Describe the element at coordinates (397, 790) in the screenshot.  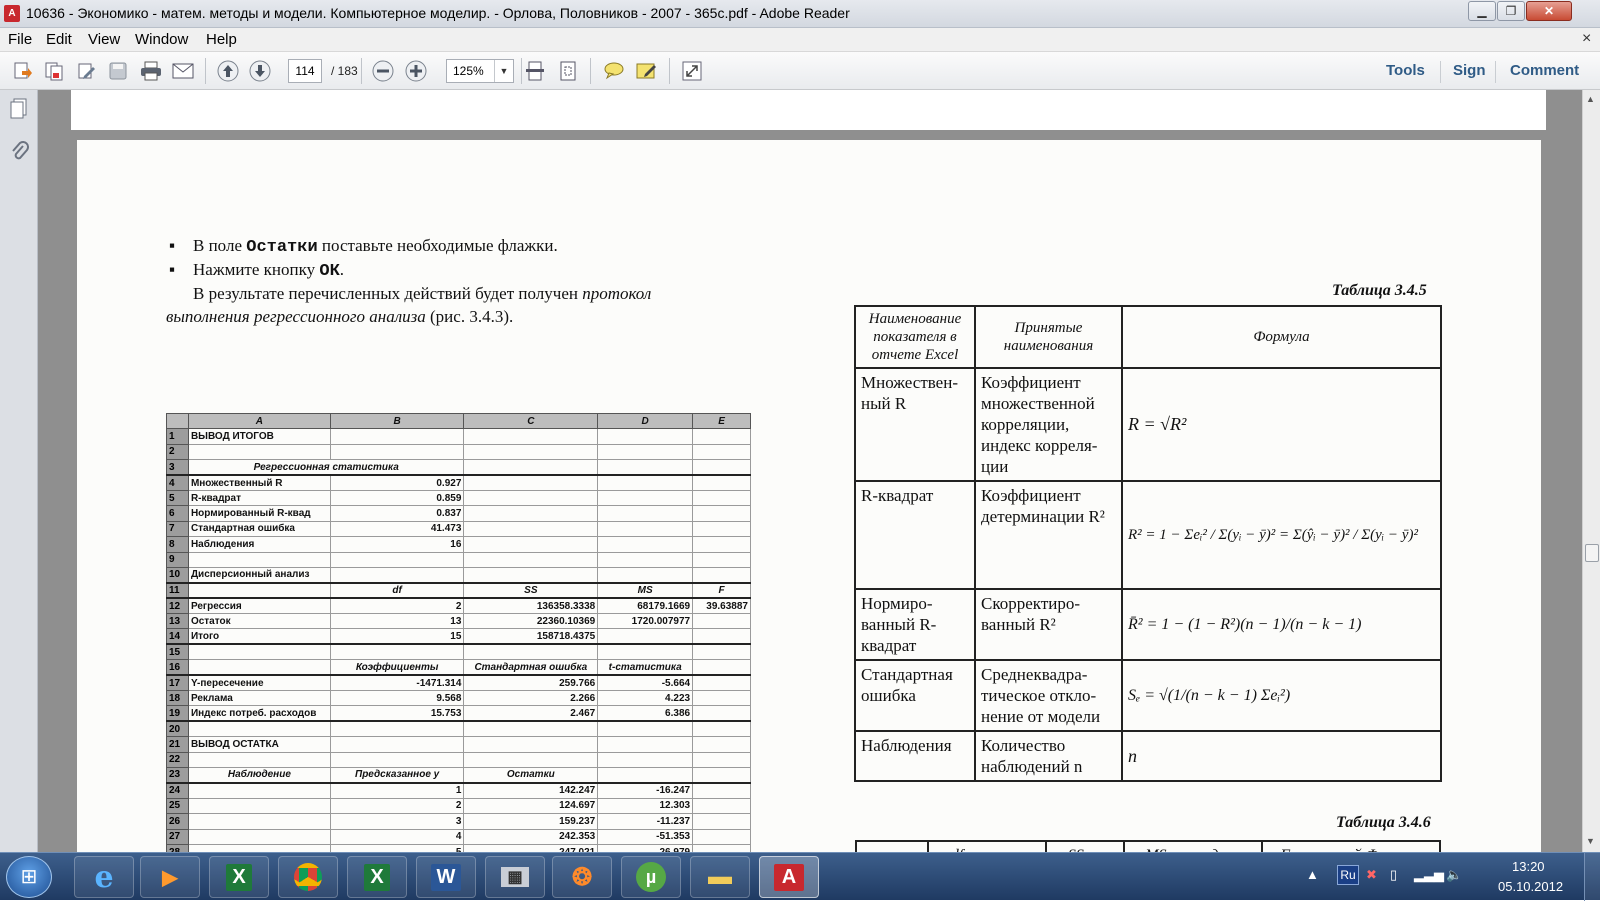
I see `spreadsheet-cell: 1` at that location.